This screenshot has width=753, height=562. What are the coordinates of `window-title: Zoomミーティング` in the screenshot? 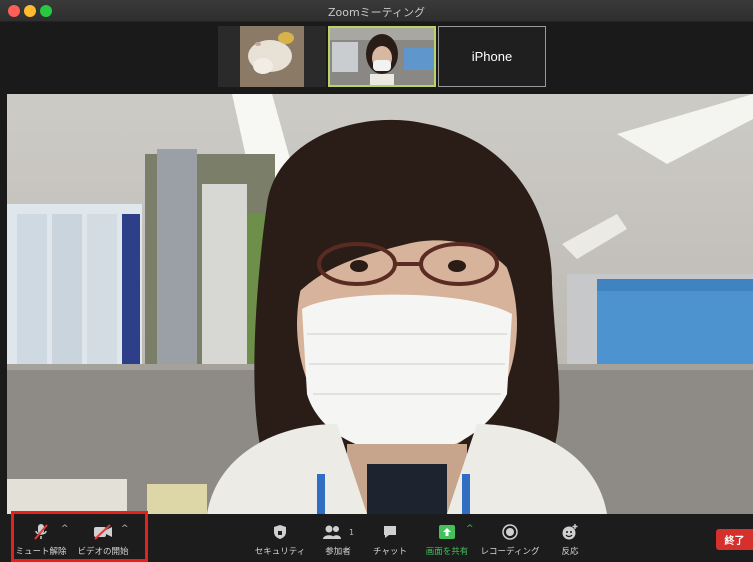 It's located at (376, 12).